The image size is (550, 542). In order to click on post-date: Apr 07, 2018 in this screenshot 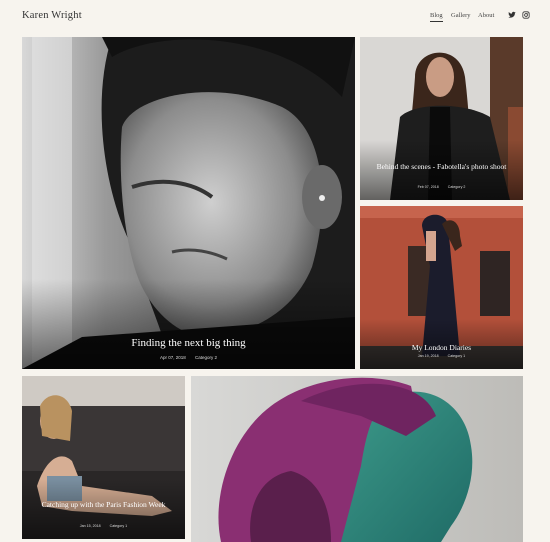, I will do `click(172, 357)`.